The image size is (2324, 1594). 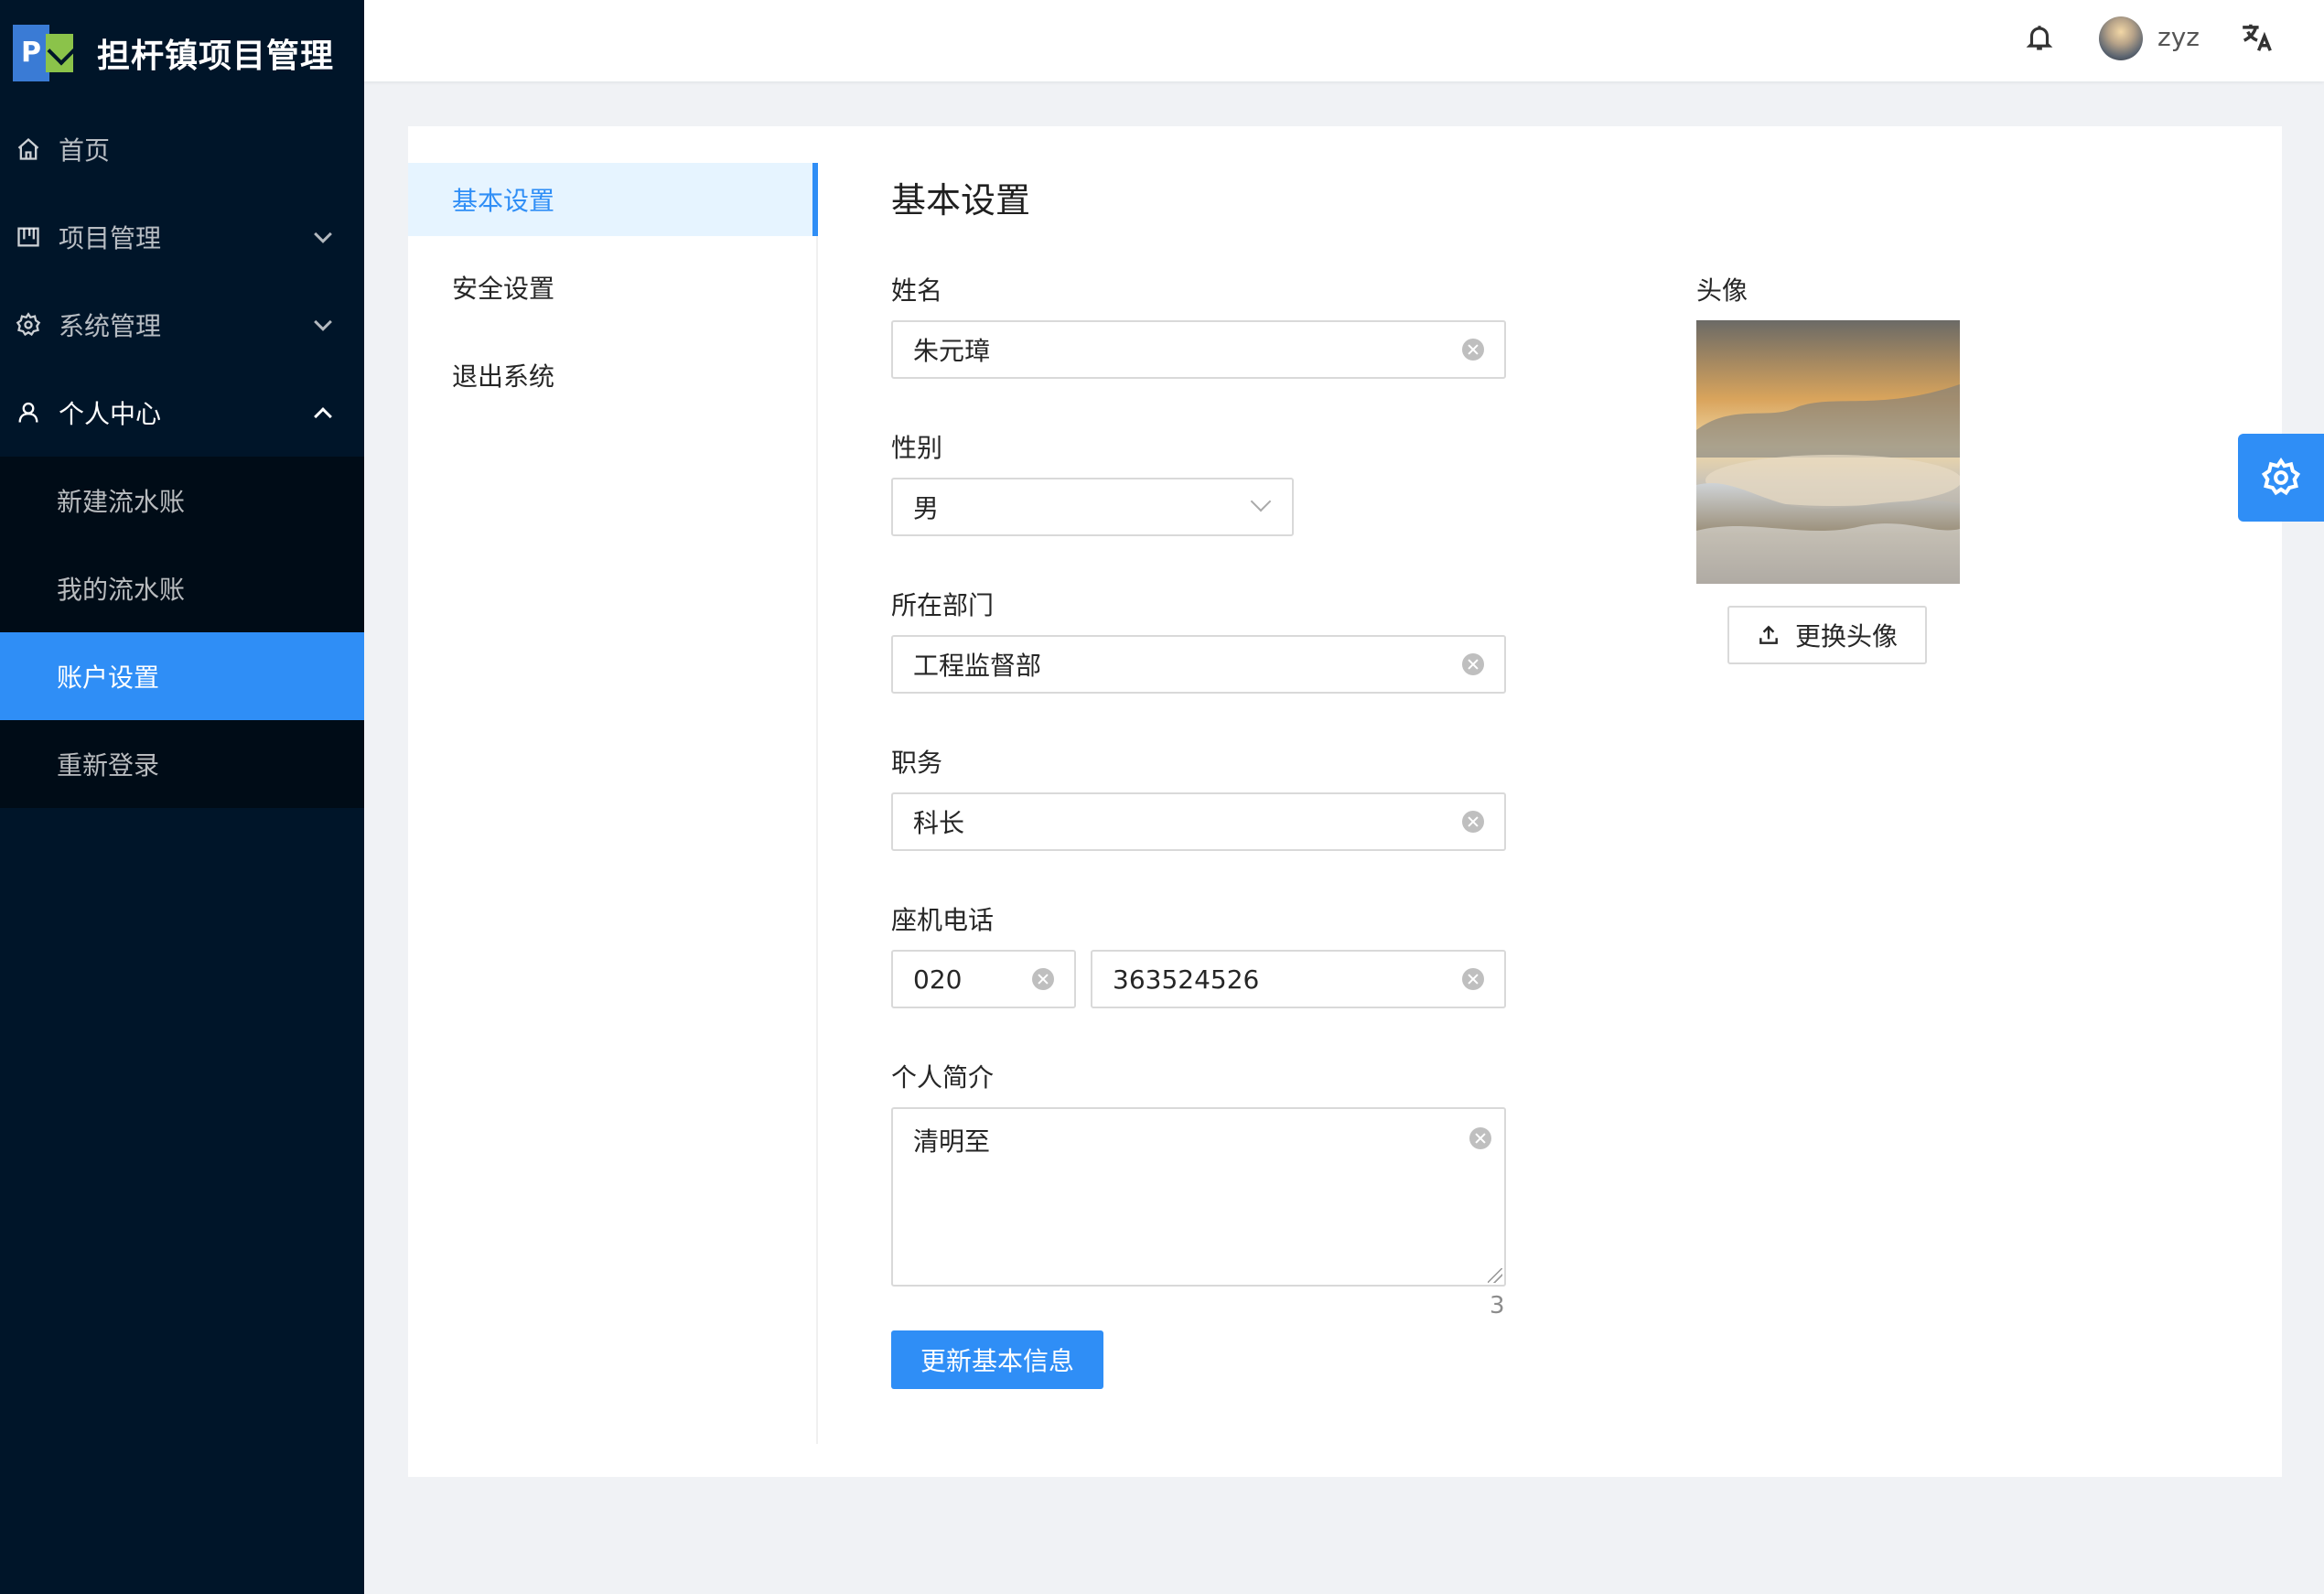 I want to click on avatar-label: 头像, so click(x=1722, y=290).